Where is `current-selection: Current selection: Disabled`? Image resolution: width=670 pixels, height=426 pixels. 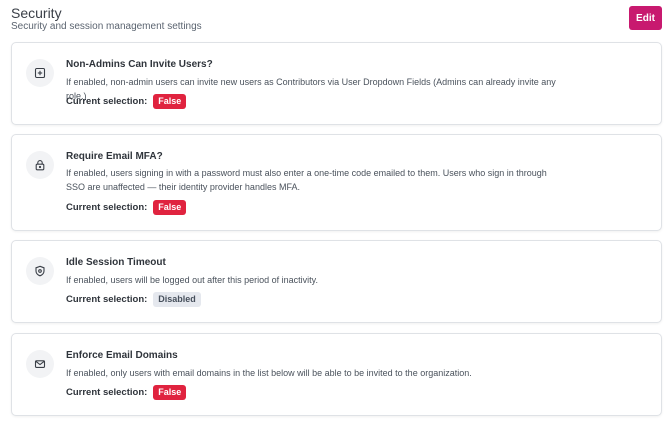 current-selection: Current selection: Disabled is located at coordinates (133, 299).